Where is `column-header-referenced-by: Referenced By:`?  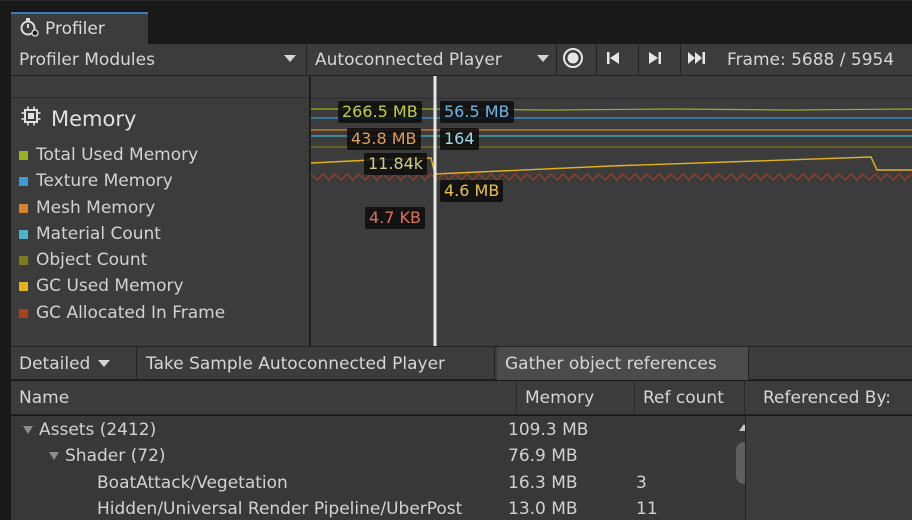
column-header-referenced-by: Referenced By: is located at coordinates (833, 397).